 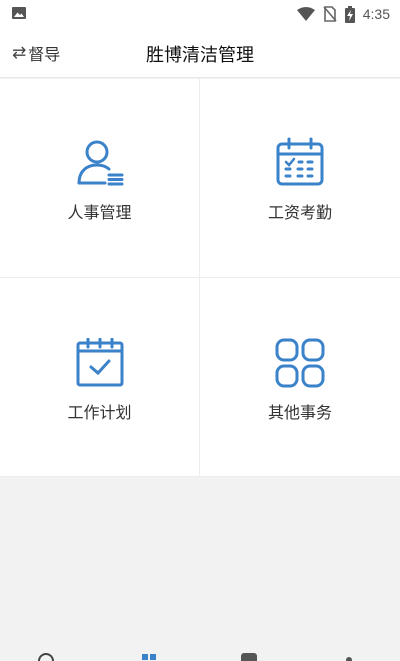 What do you see at coordinates (299, 212) in the screenshot?
I see `module-label: 工资考勤` at bounding box center [299, 212].